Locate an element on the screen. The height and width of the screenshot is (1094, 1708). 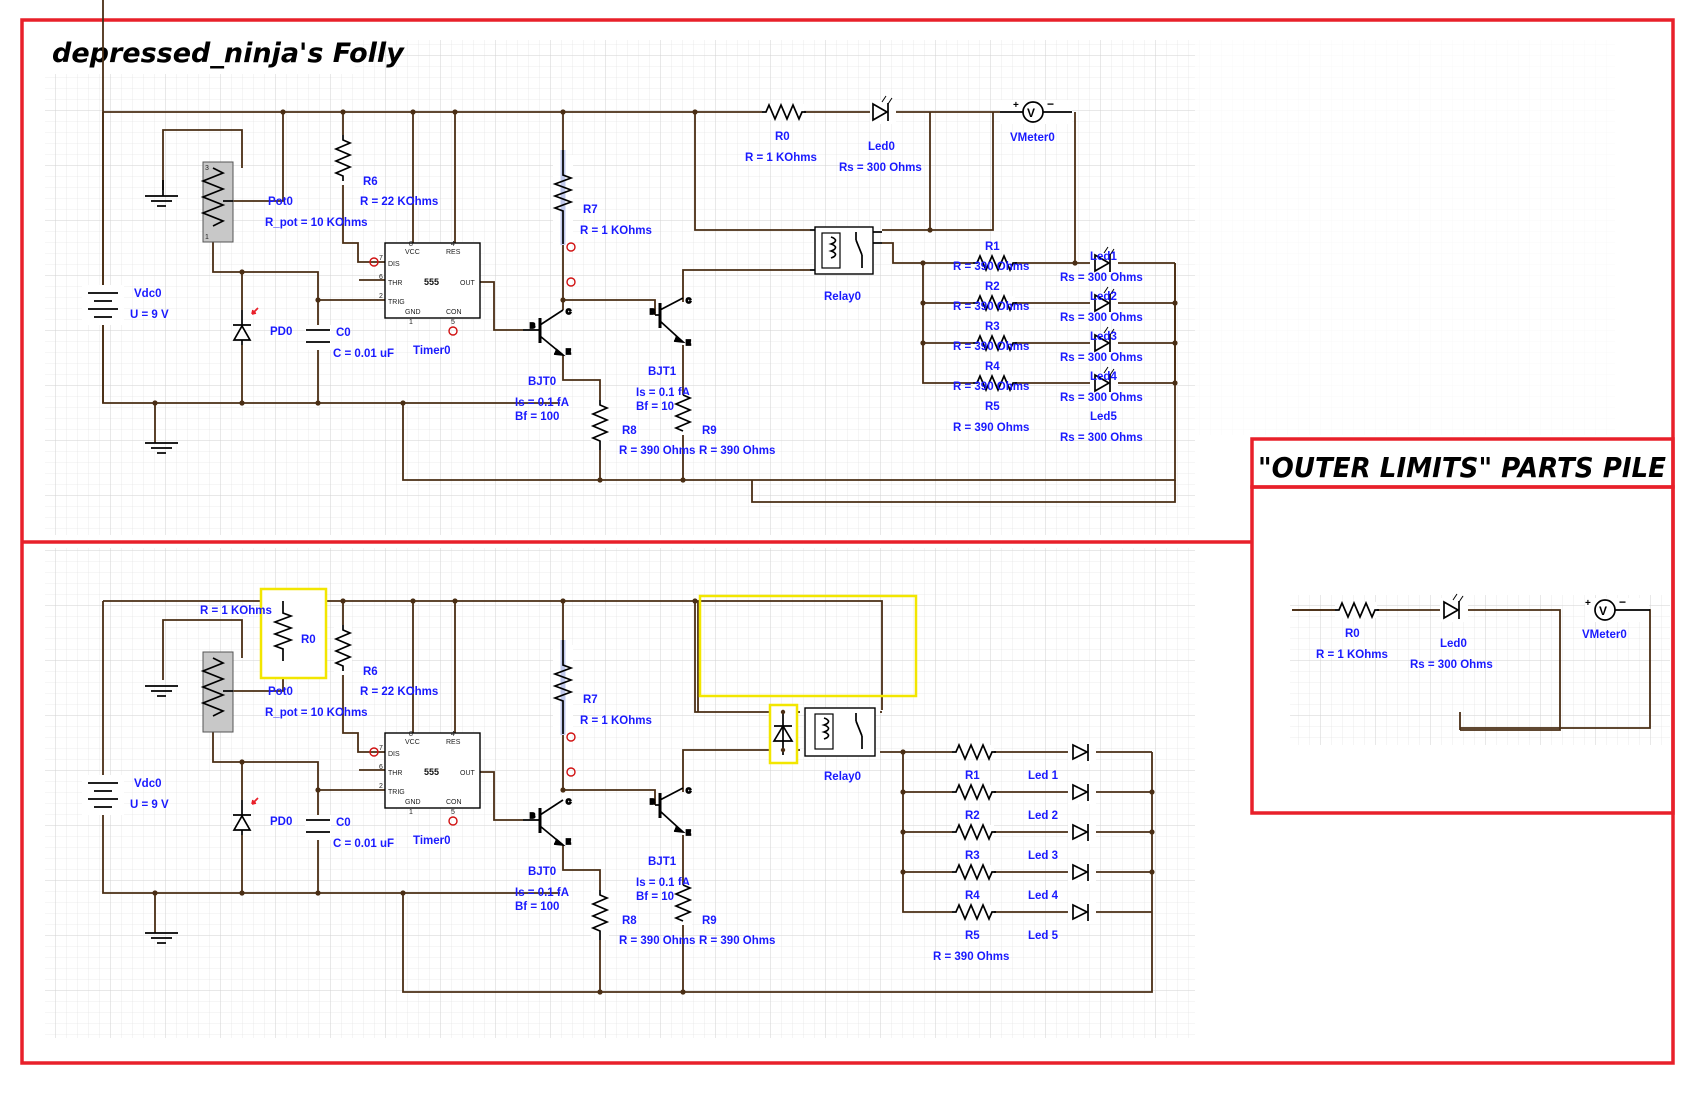
r3-value: R = 390 Ohms is located at coordinates (991, 347).